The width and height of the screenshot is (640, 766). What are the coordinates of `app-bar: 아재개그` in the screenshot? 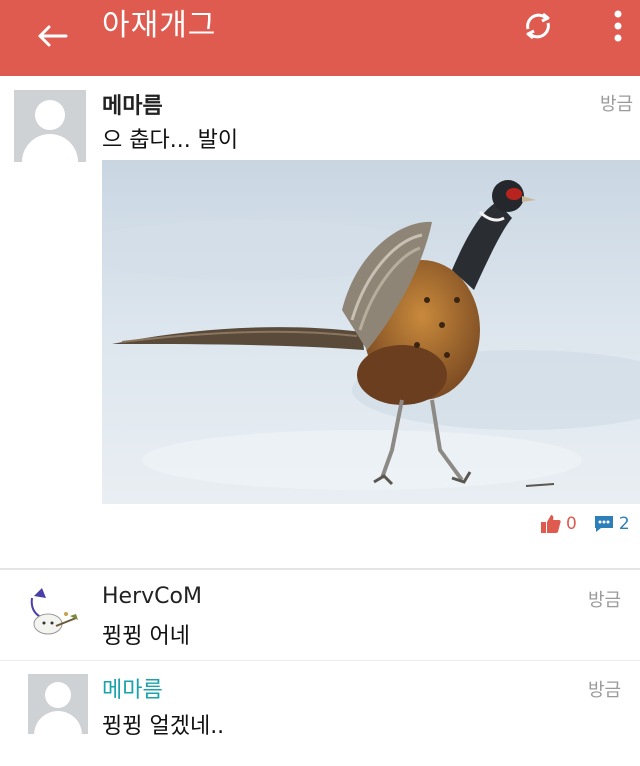 It's located at (320, 38).